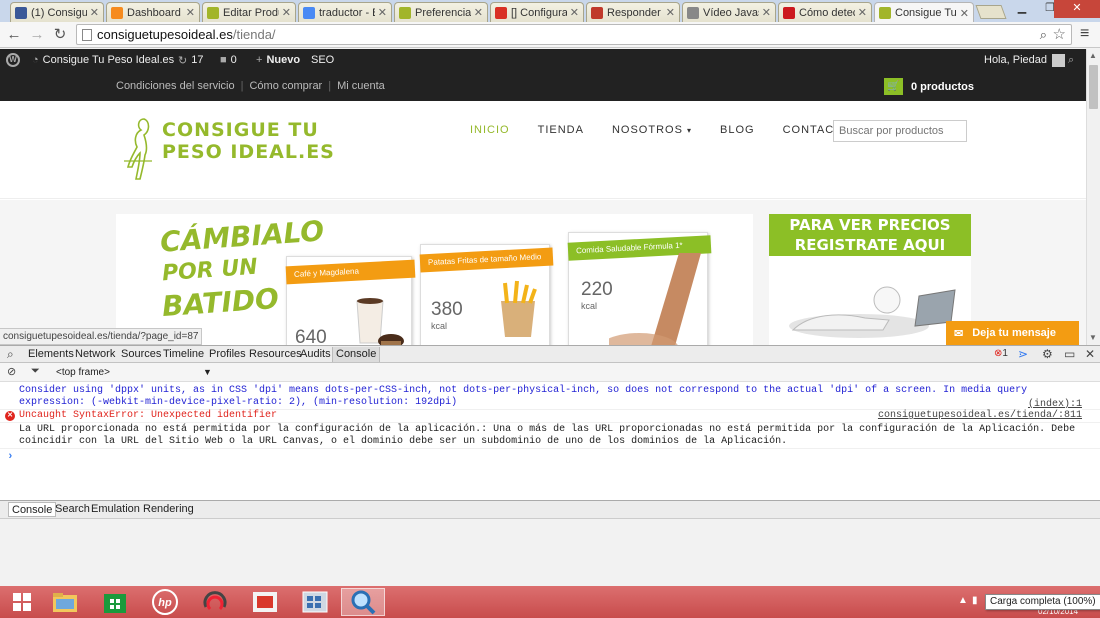 The width and height of the screenshot is (1100, 618). What do you see at coordinates (1001, 353) in the screenshot?
I see `error-counter: ⊗1` at bounding box center [1001, 353].